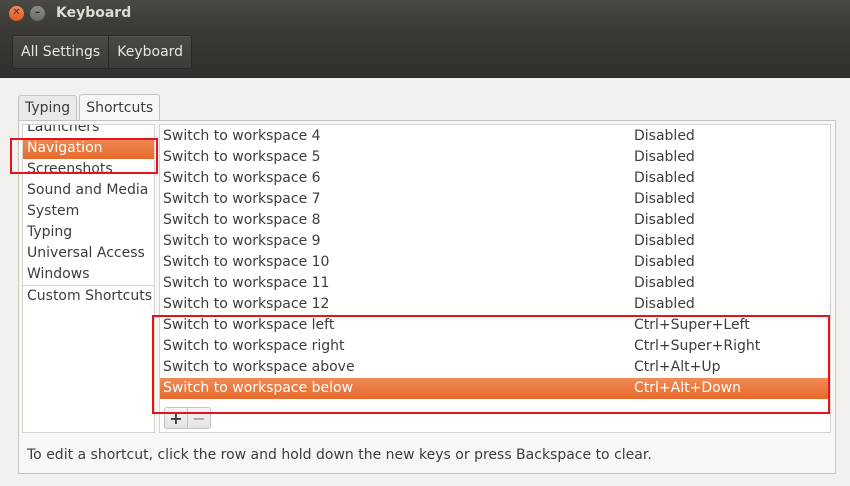 The image size is (850, 486). I want to click on tab-bar: Typing Shortcuts, so click(89, 107).